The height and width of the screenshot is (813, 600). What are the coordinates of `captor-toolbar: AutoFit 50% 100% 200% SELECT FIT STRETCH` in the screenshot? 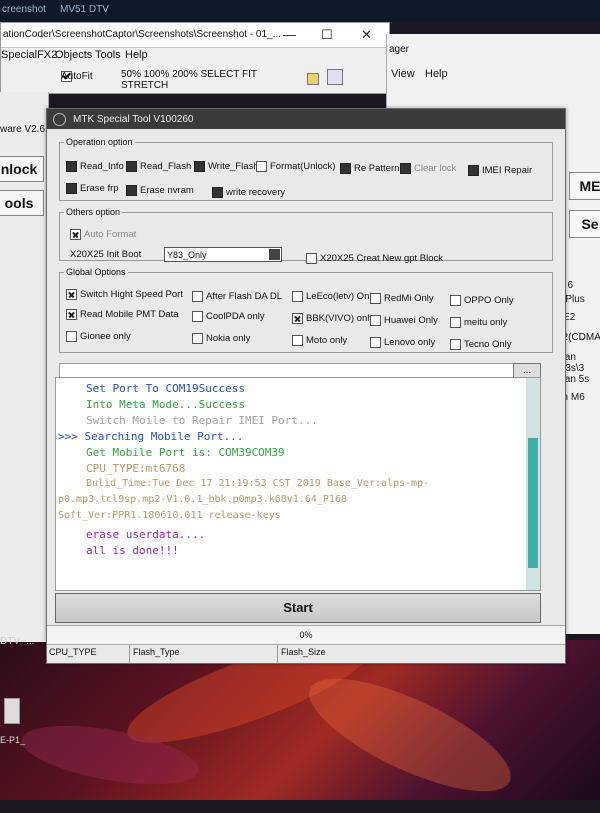 It's located at (181, 79).